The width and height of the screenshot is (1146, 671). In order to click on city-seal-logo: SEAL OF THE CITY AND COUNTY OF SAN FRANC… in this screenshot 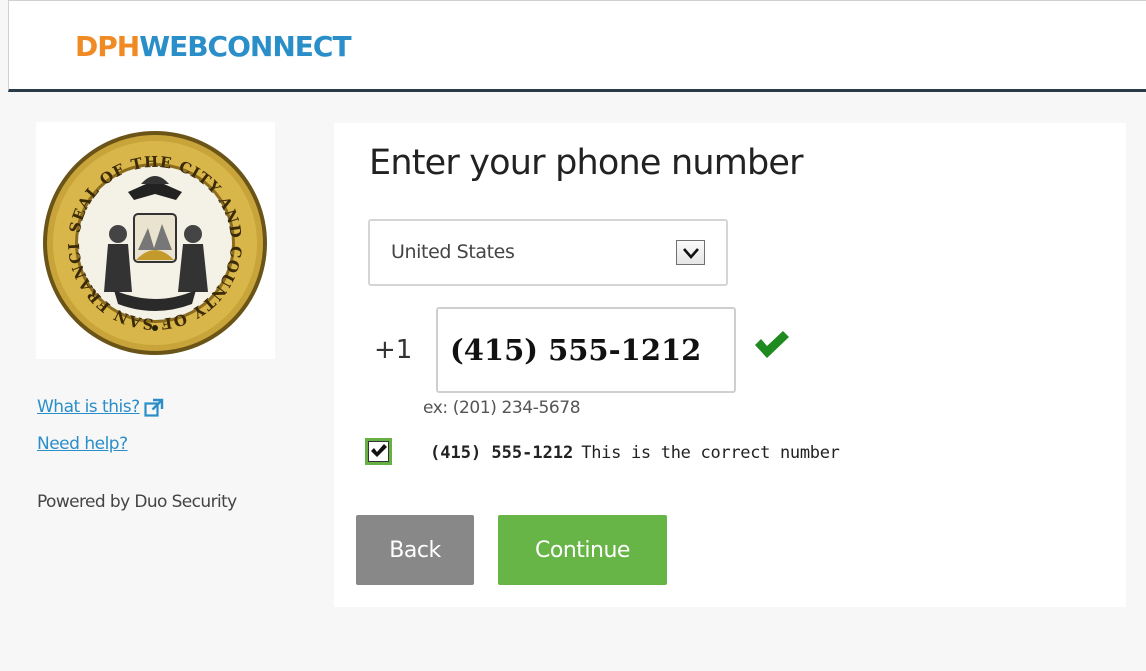, I will do `click(155, 240)`.